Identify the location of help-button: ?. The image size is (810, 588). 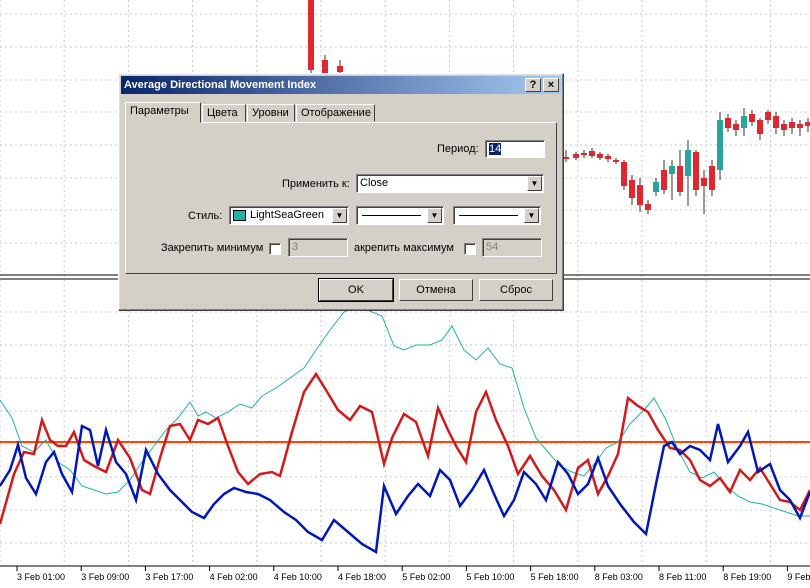
(533, 85).